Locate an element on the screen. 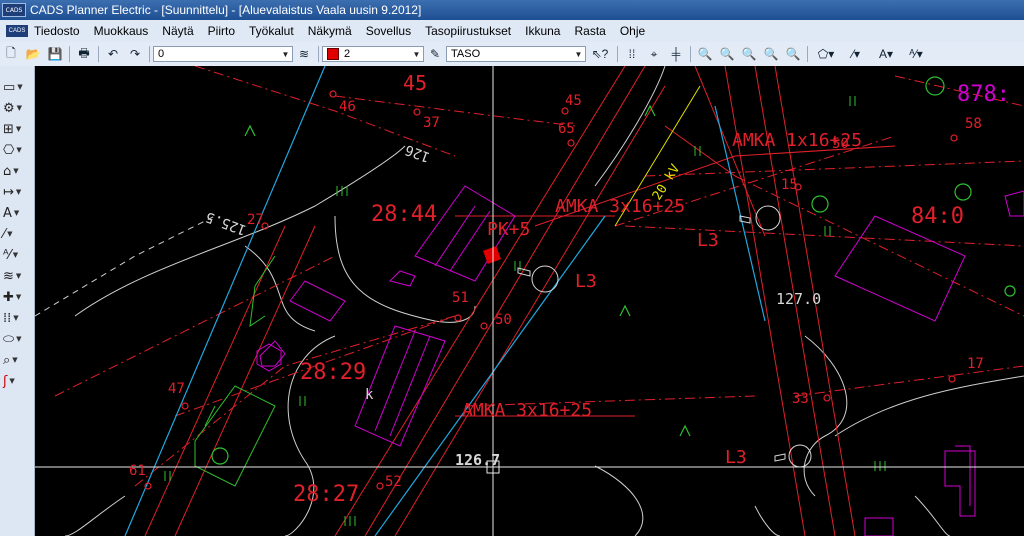 The width and height of the screenshot is (1024, 536). save-icon: 💾 is located at coordinates (55, 54).